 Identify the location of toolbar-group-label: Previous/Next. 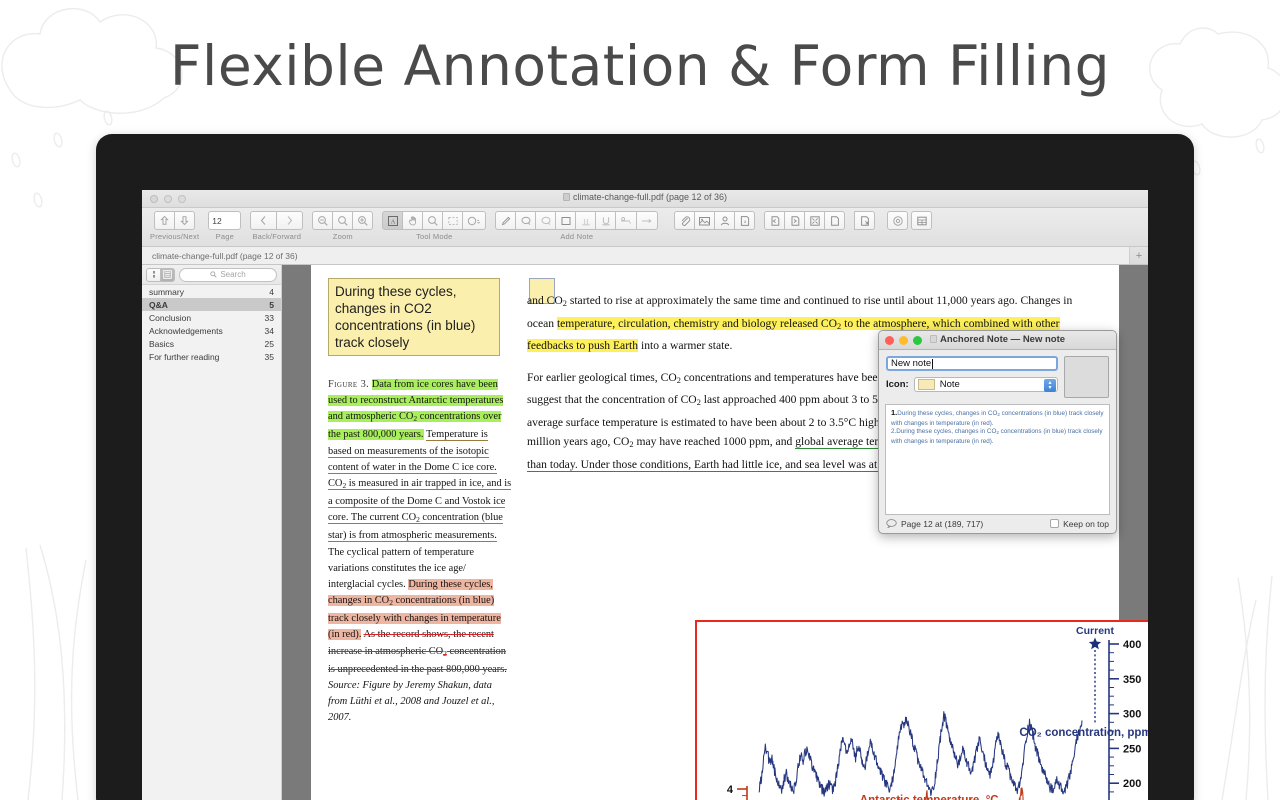
(175, 236).